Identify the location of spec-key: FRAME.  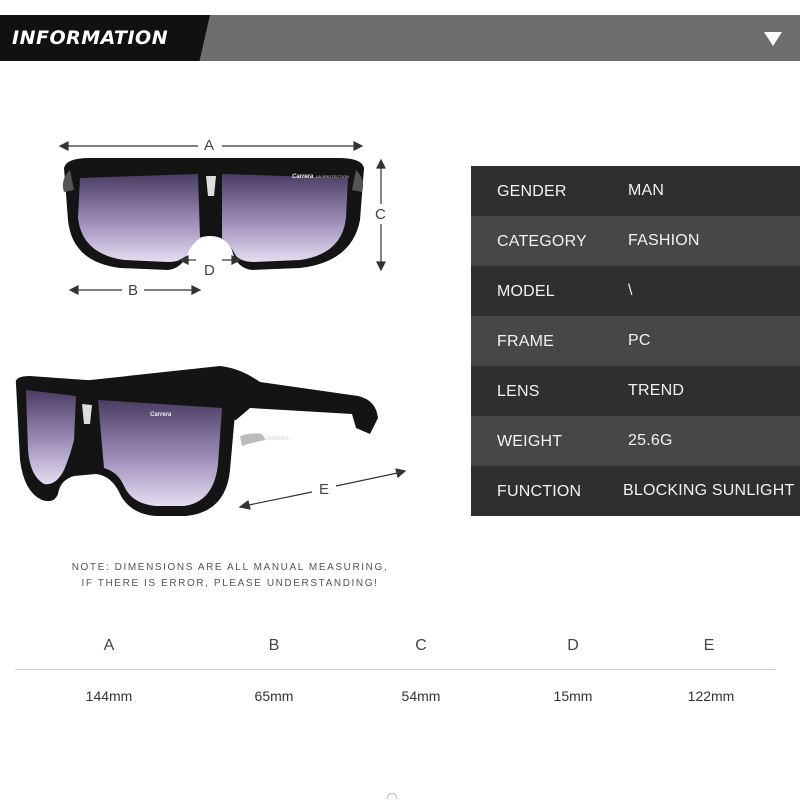
(525, 341).